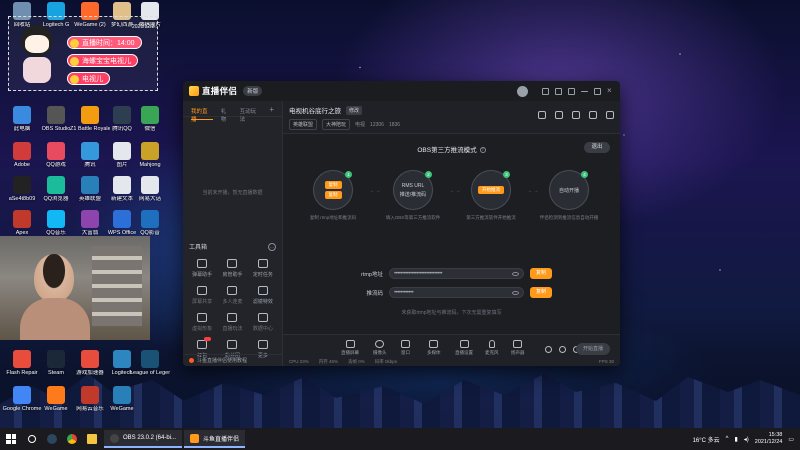 Image resolution: width=800 pixels, height=450 pixels. I want to click on desktop-icon: QQ影音, so click(150, 223).